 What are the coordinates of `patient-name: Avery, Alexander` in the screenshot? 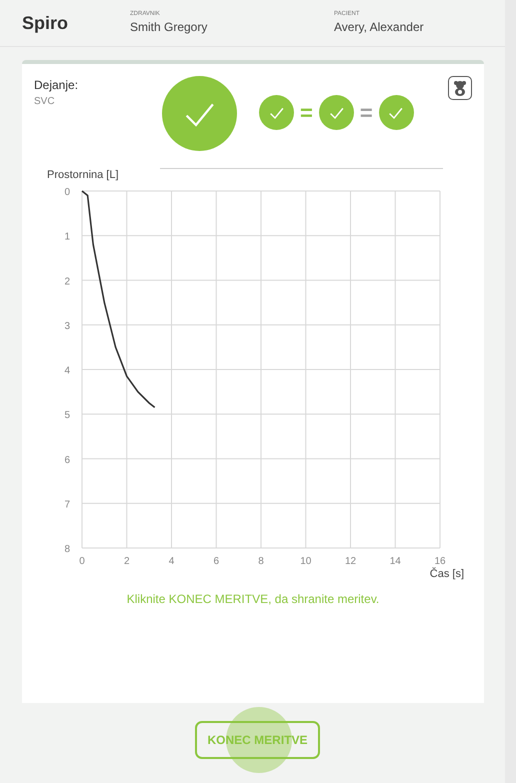 It's located at (379, 27).